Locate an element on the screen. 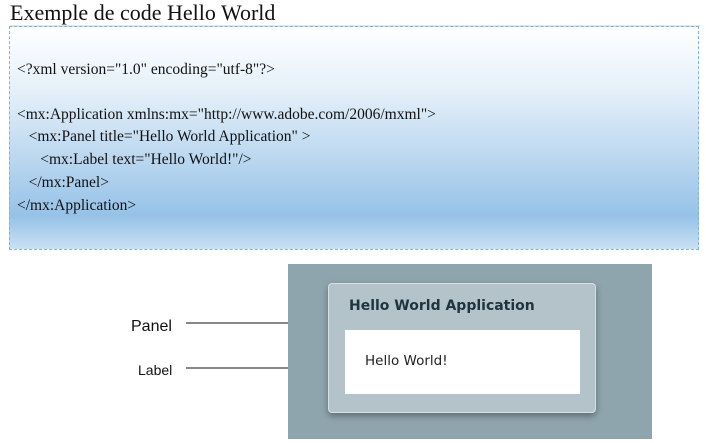  code-line-xml-declaration: <?xml version="1.0" encoding="utf-8"?> is located at coordinates (146, 69).